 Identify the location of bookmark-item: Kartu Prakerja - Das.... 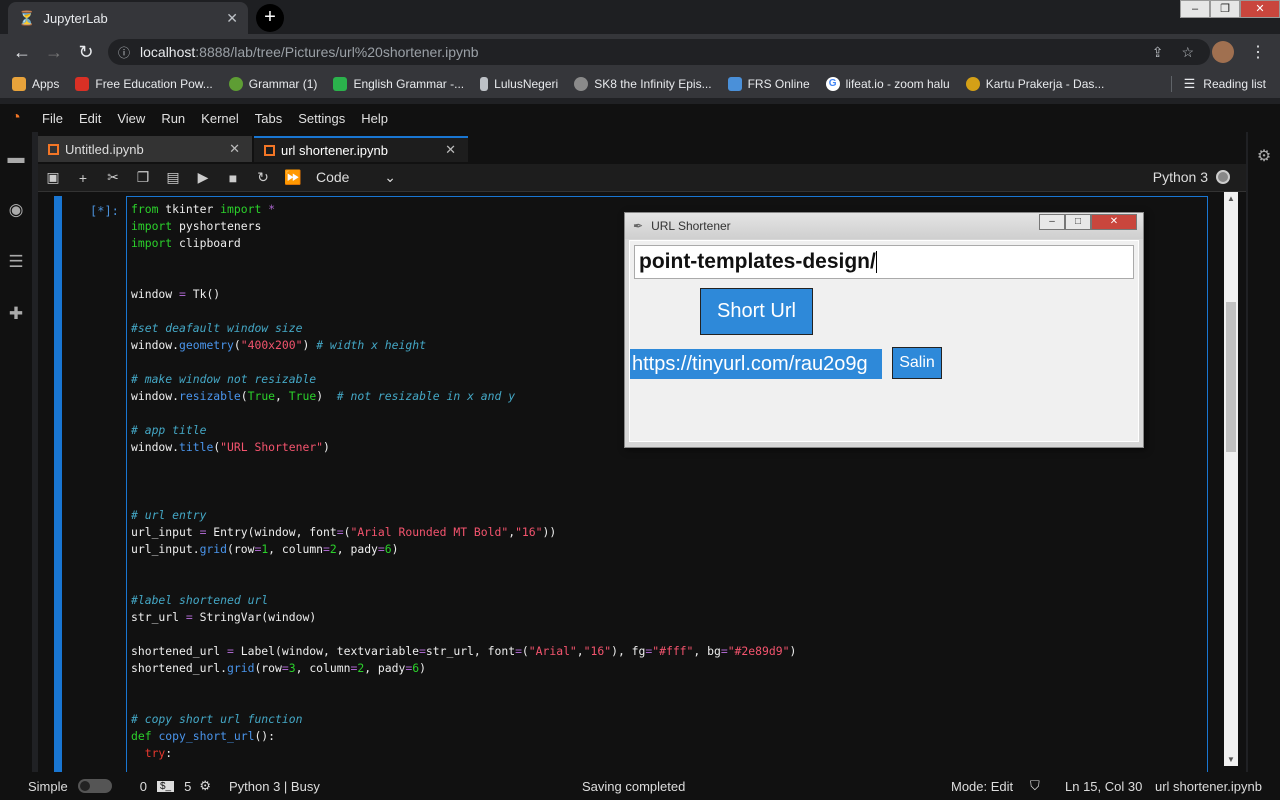
(1034, 84).